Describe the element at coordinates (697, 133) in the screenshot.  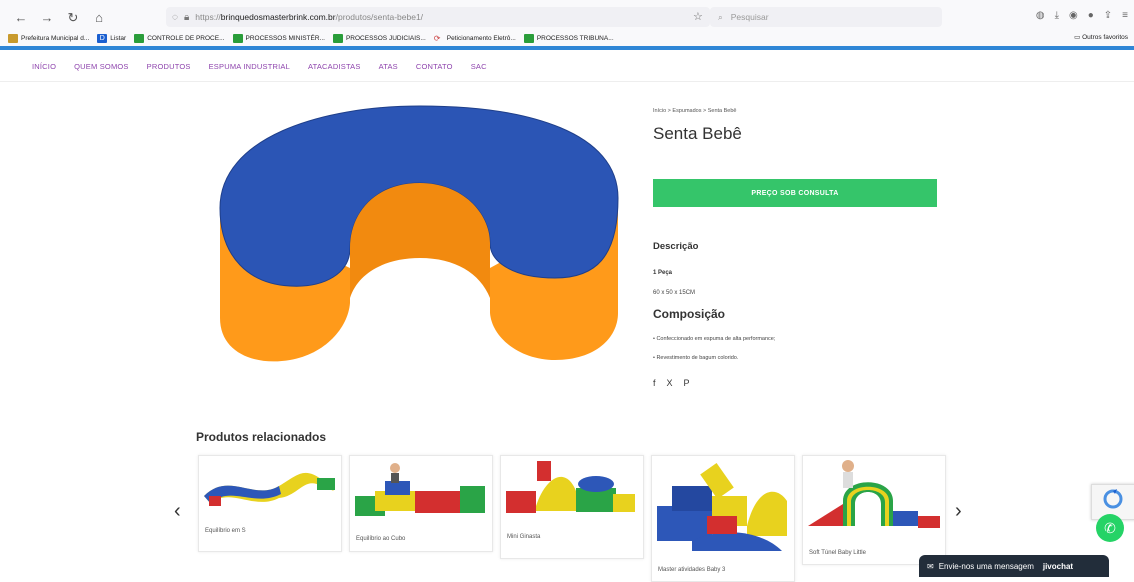
I see `page-title: Senta Bebê` at that location.